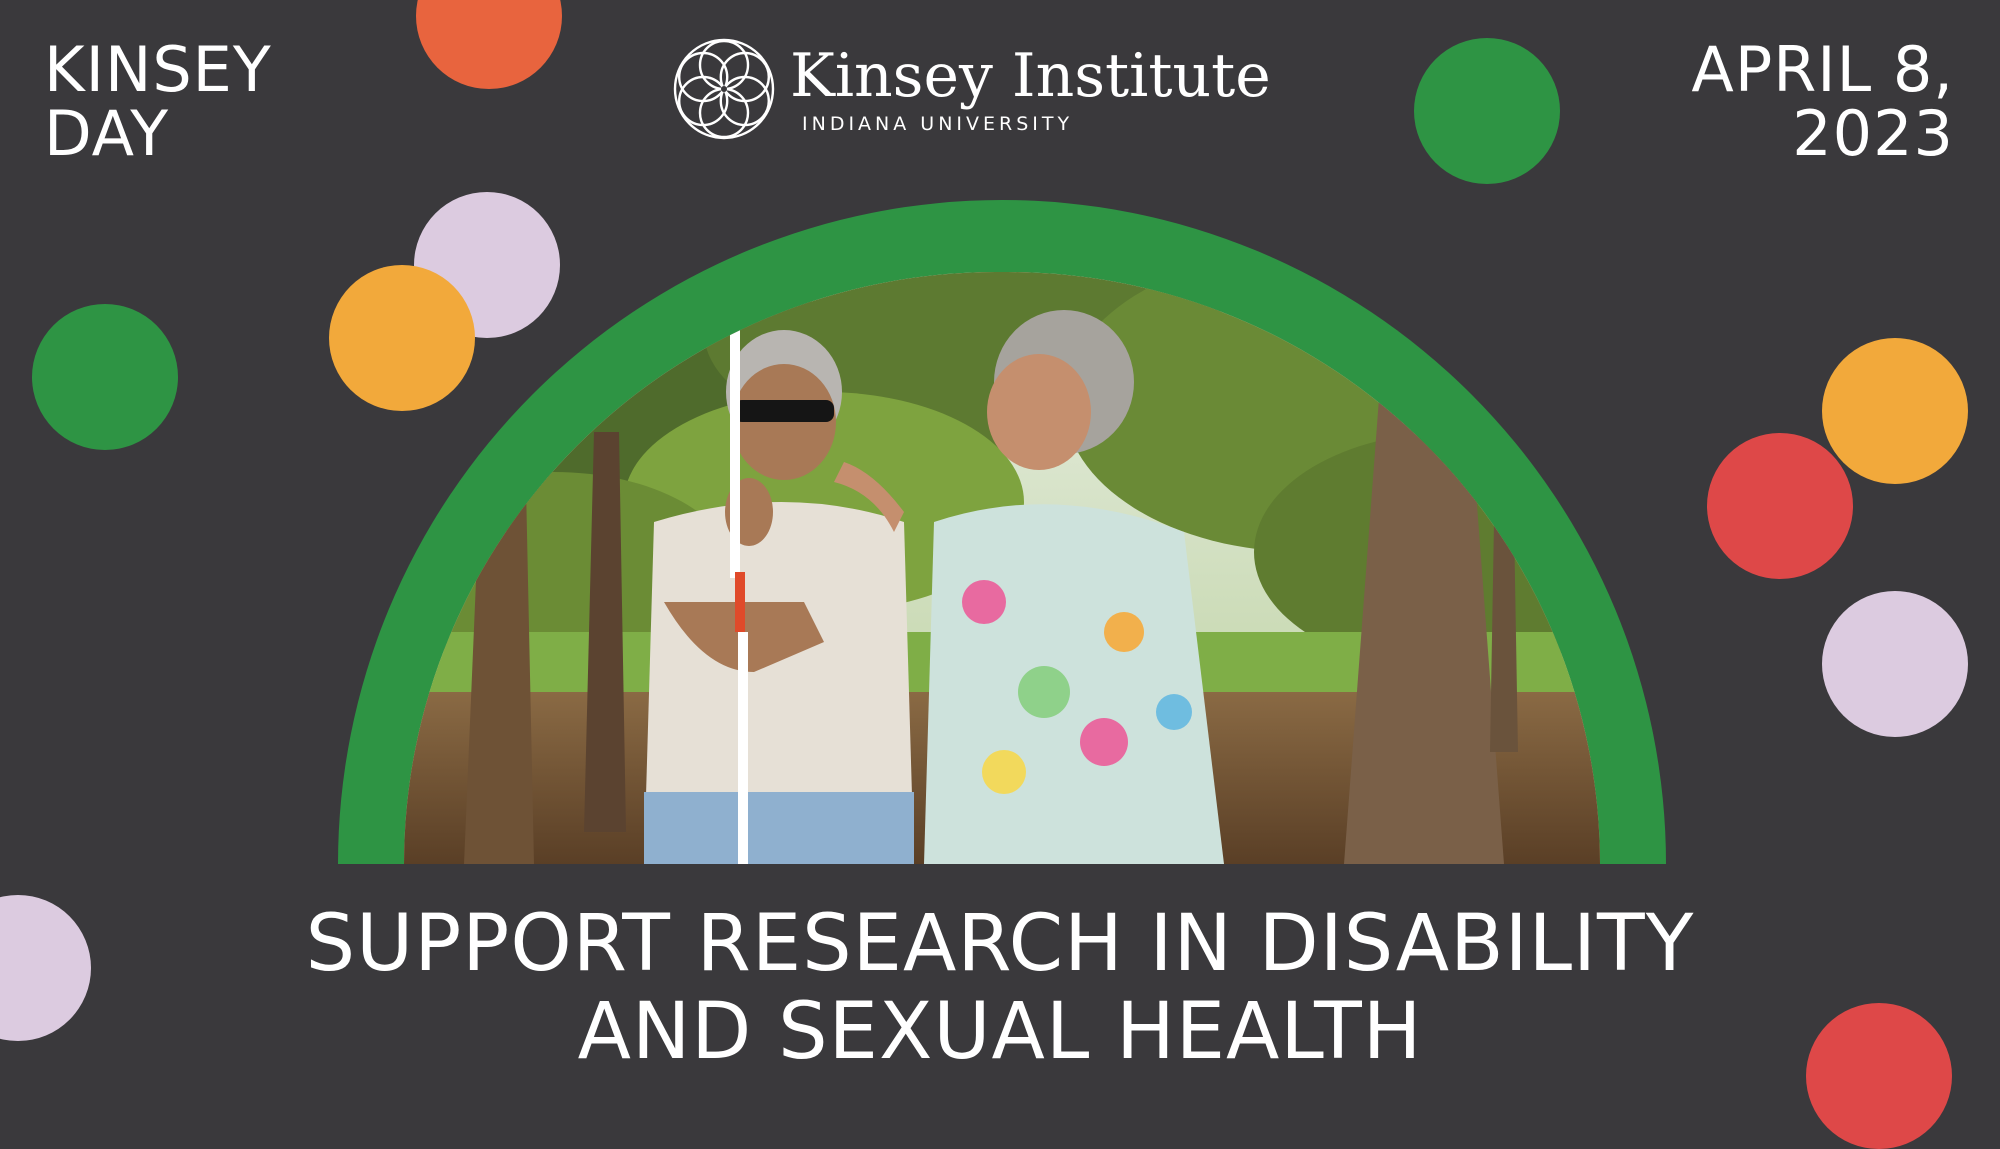  I want to click on decor-dot-green-left, so click(105, 377).